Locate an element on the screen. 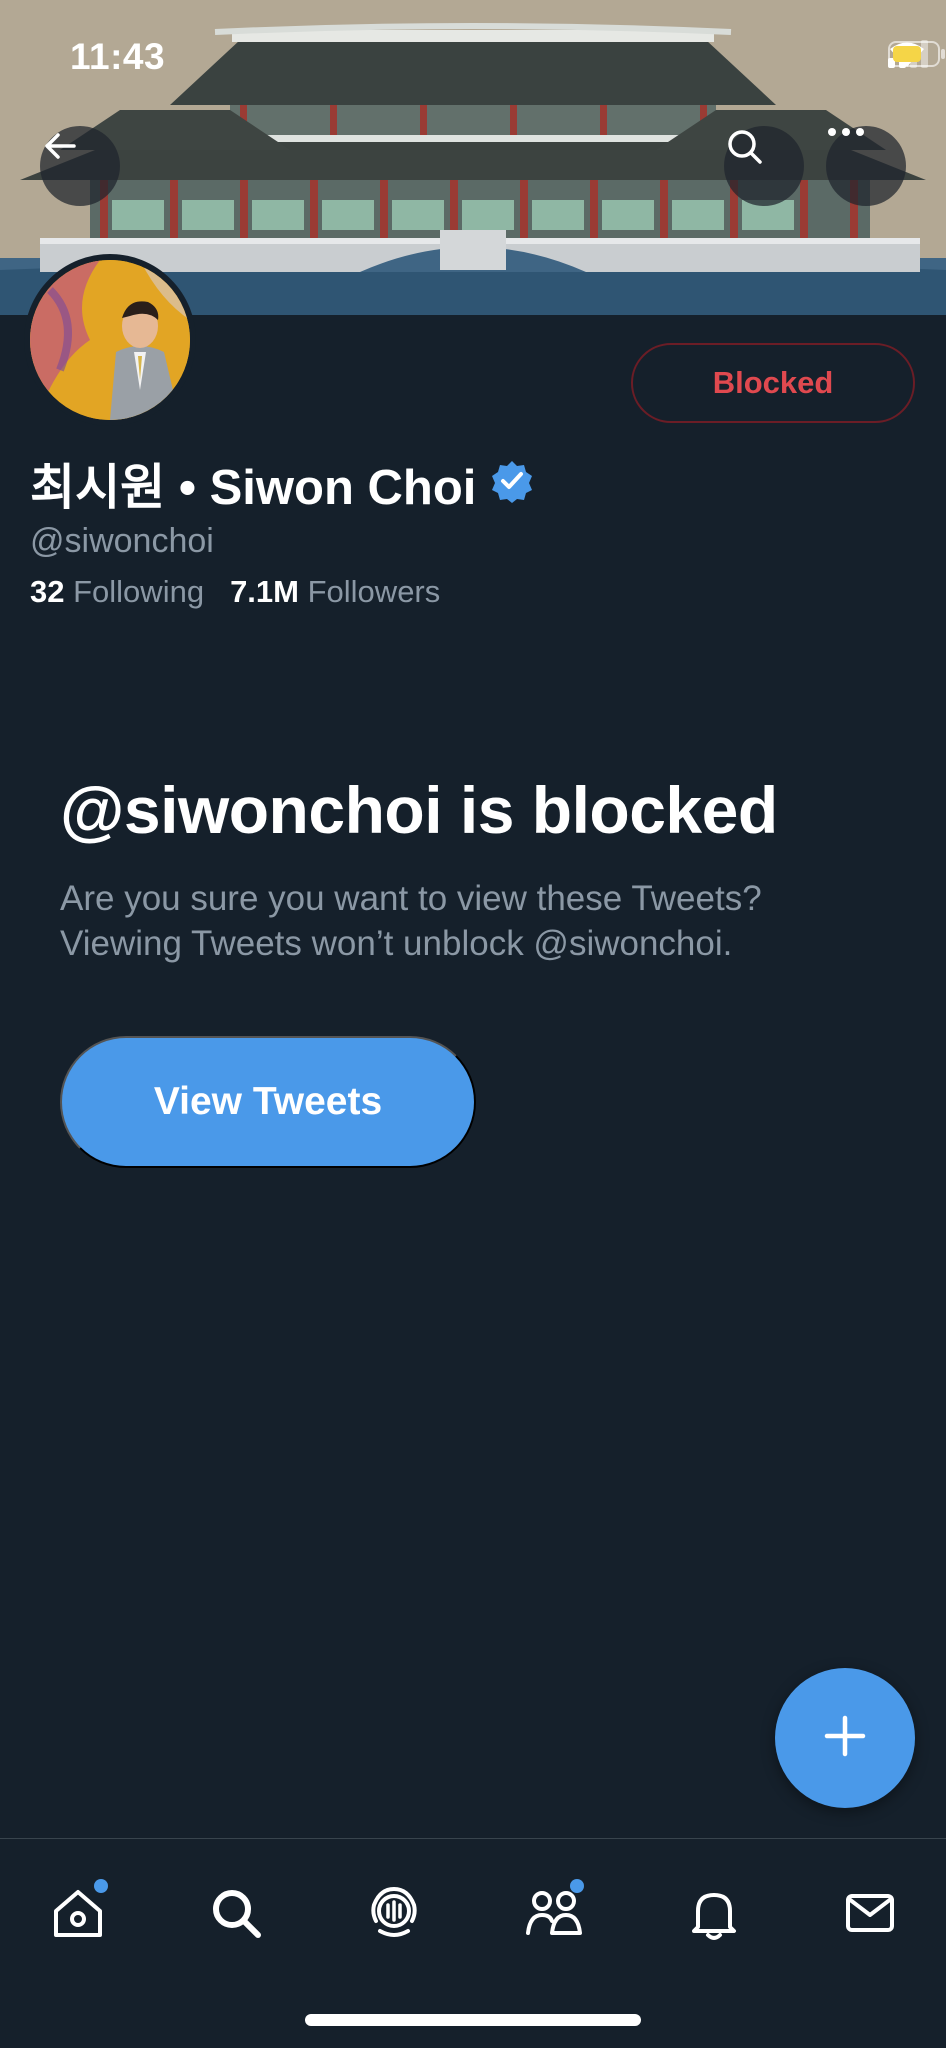 The width and height of the screenshot is (946, 2048). back-button is located at coordinates (80, 166).